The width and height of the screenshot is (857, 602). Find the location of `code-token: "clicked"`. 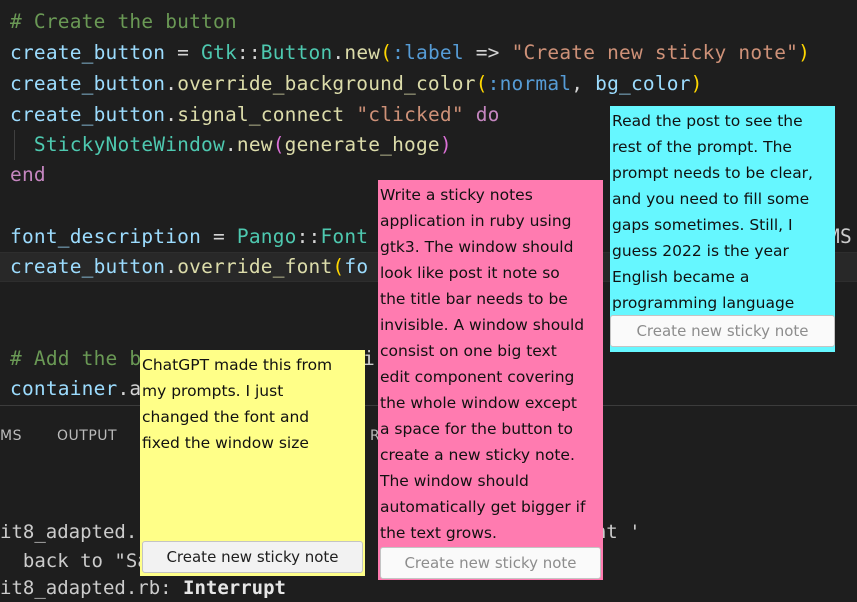

code-token: "clicked" is located at coordinates (410, 114).